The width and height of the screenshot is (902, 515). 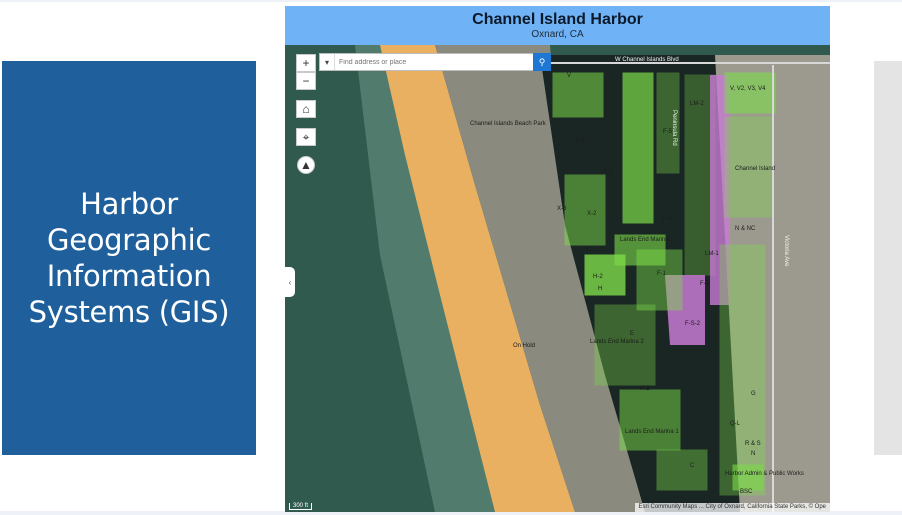 What do you see at coordinates (557, 19) in the screenshot?
I see `map-title: Channel Island Harbor` at bounding box center [557, 19].